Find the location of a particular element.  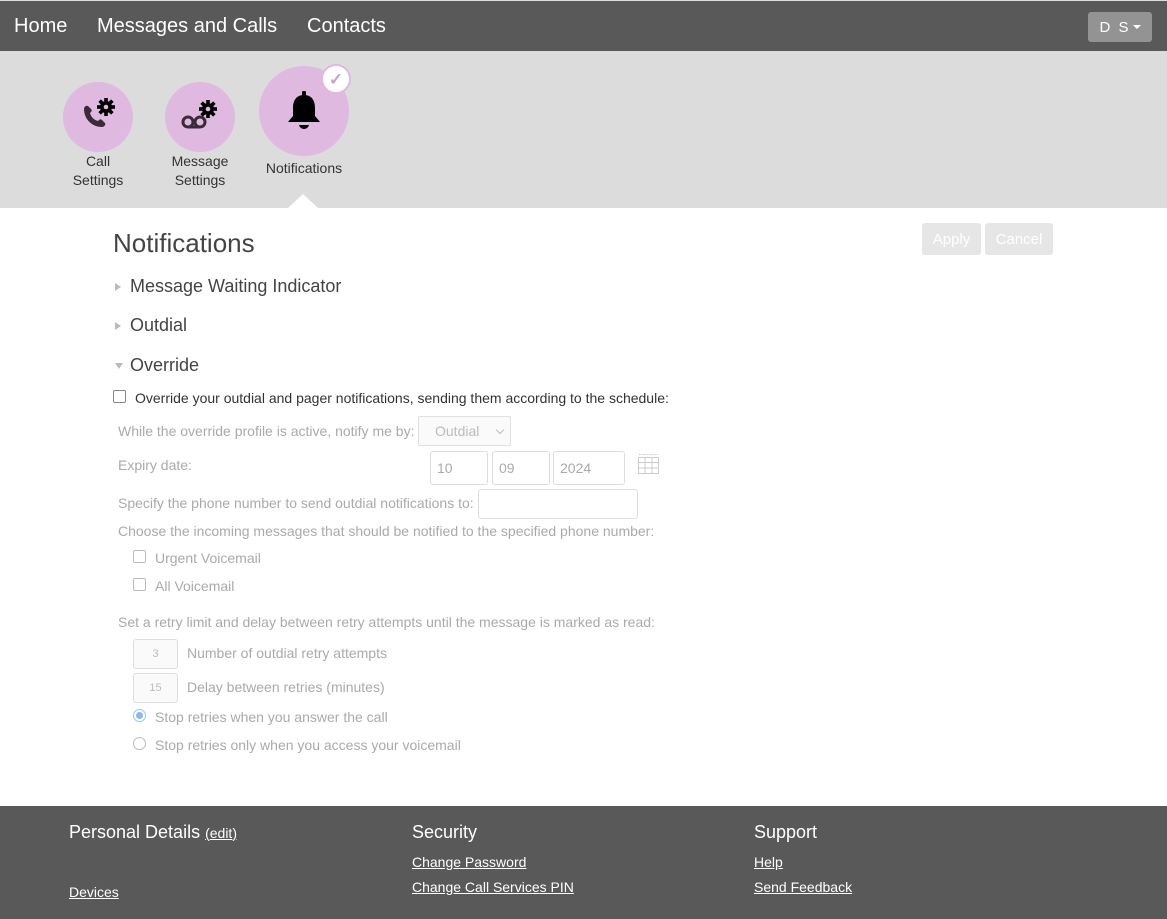

help-link: Help is located at coordinates (768, 862).